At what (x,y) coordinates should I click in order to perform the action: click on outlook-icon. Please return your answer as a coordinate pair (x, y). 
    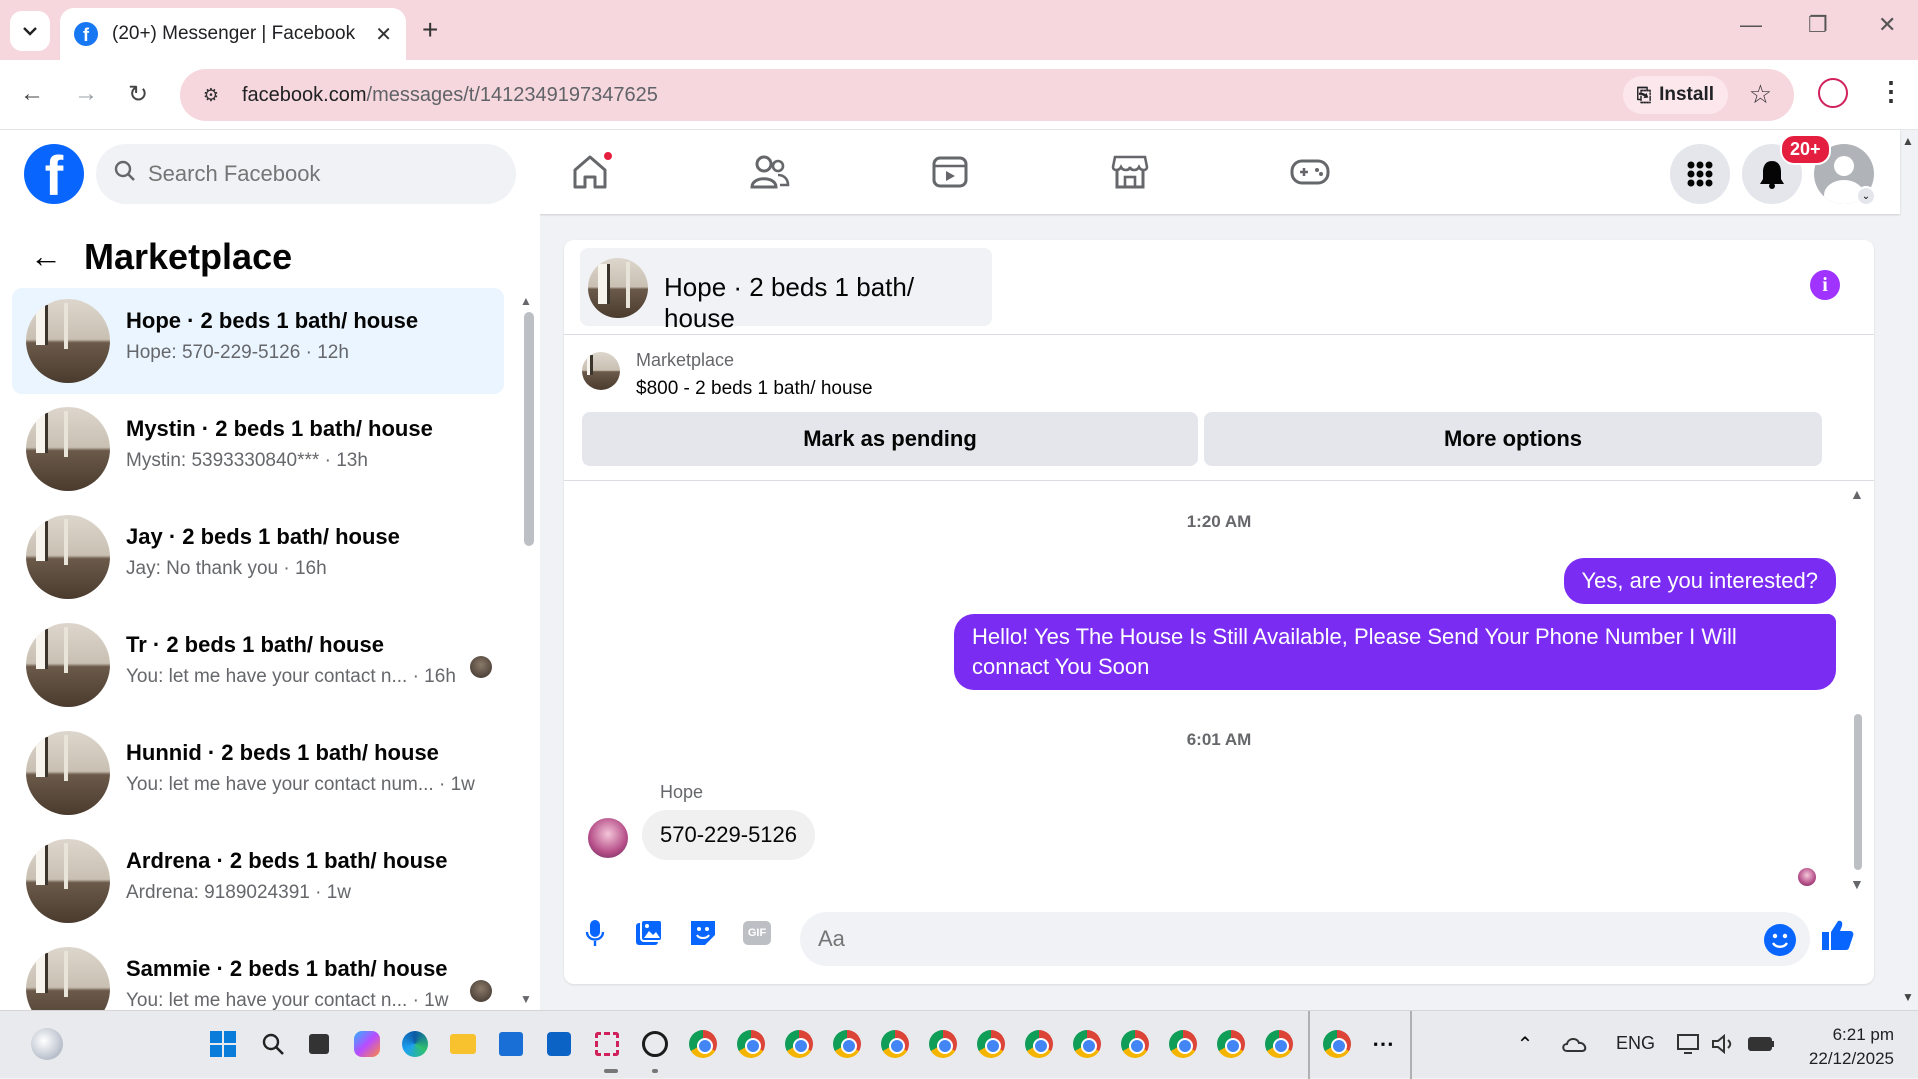
    Looking at the image, I should click on (559, 1044).